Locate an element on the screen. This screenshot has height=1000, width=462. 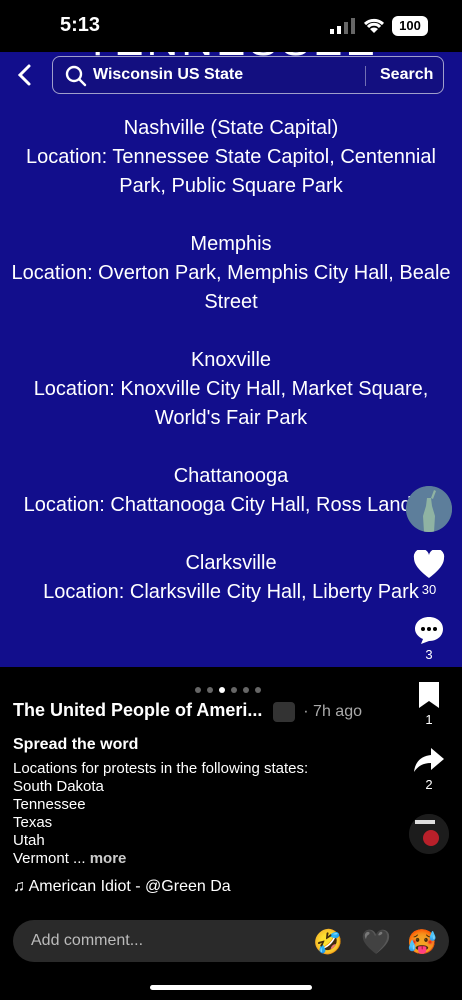
like-count: 30 is located at coordinates (429, 589).